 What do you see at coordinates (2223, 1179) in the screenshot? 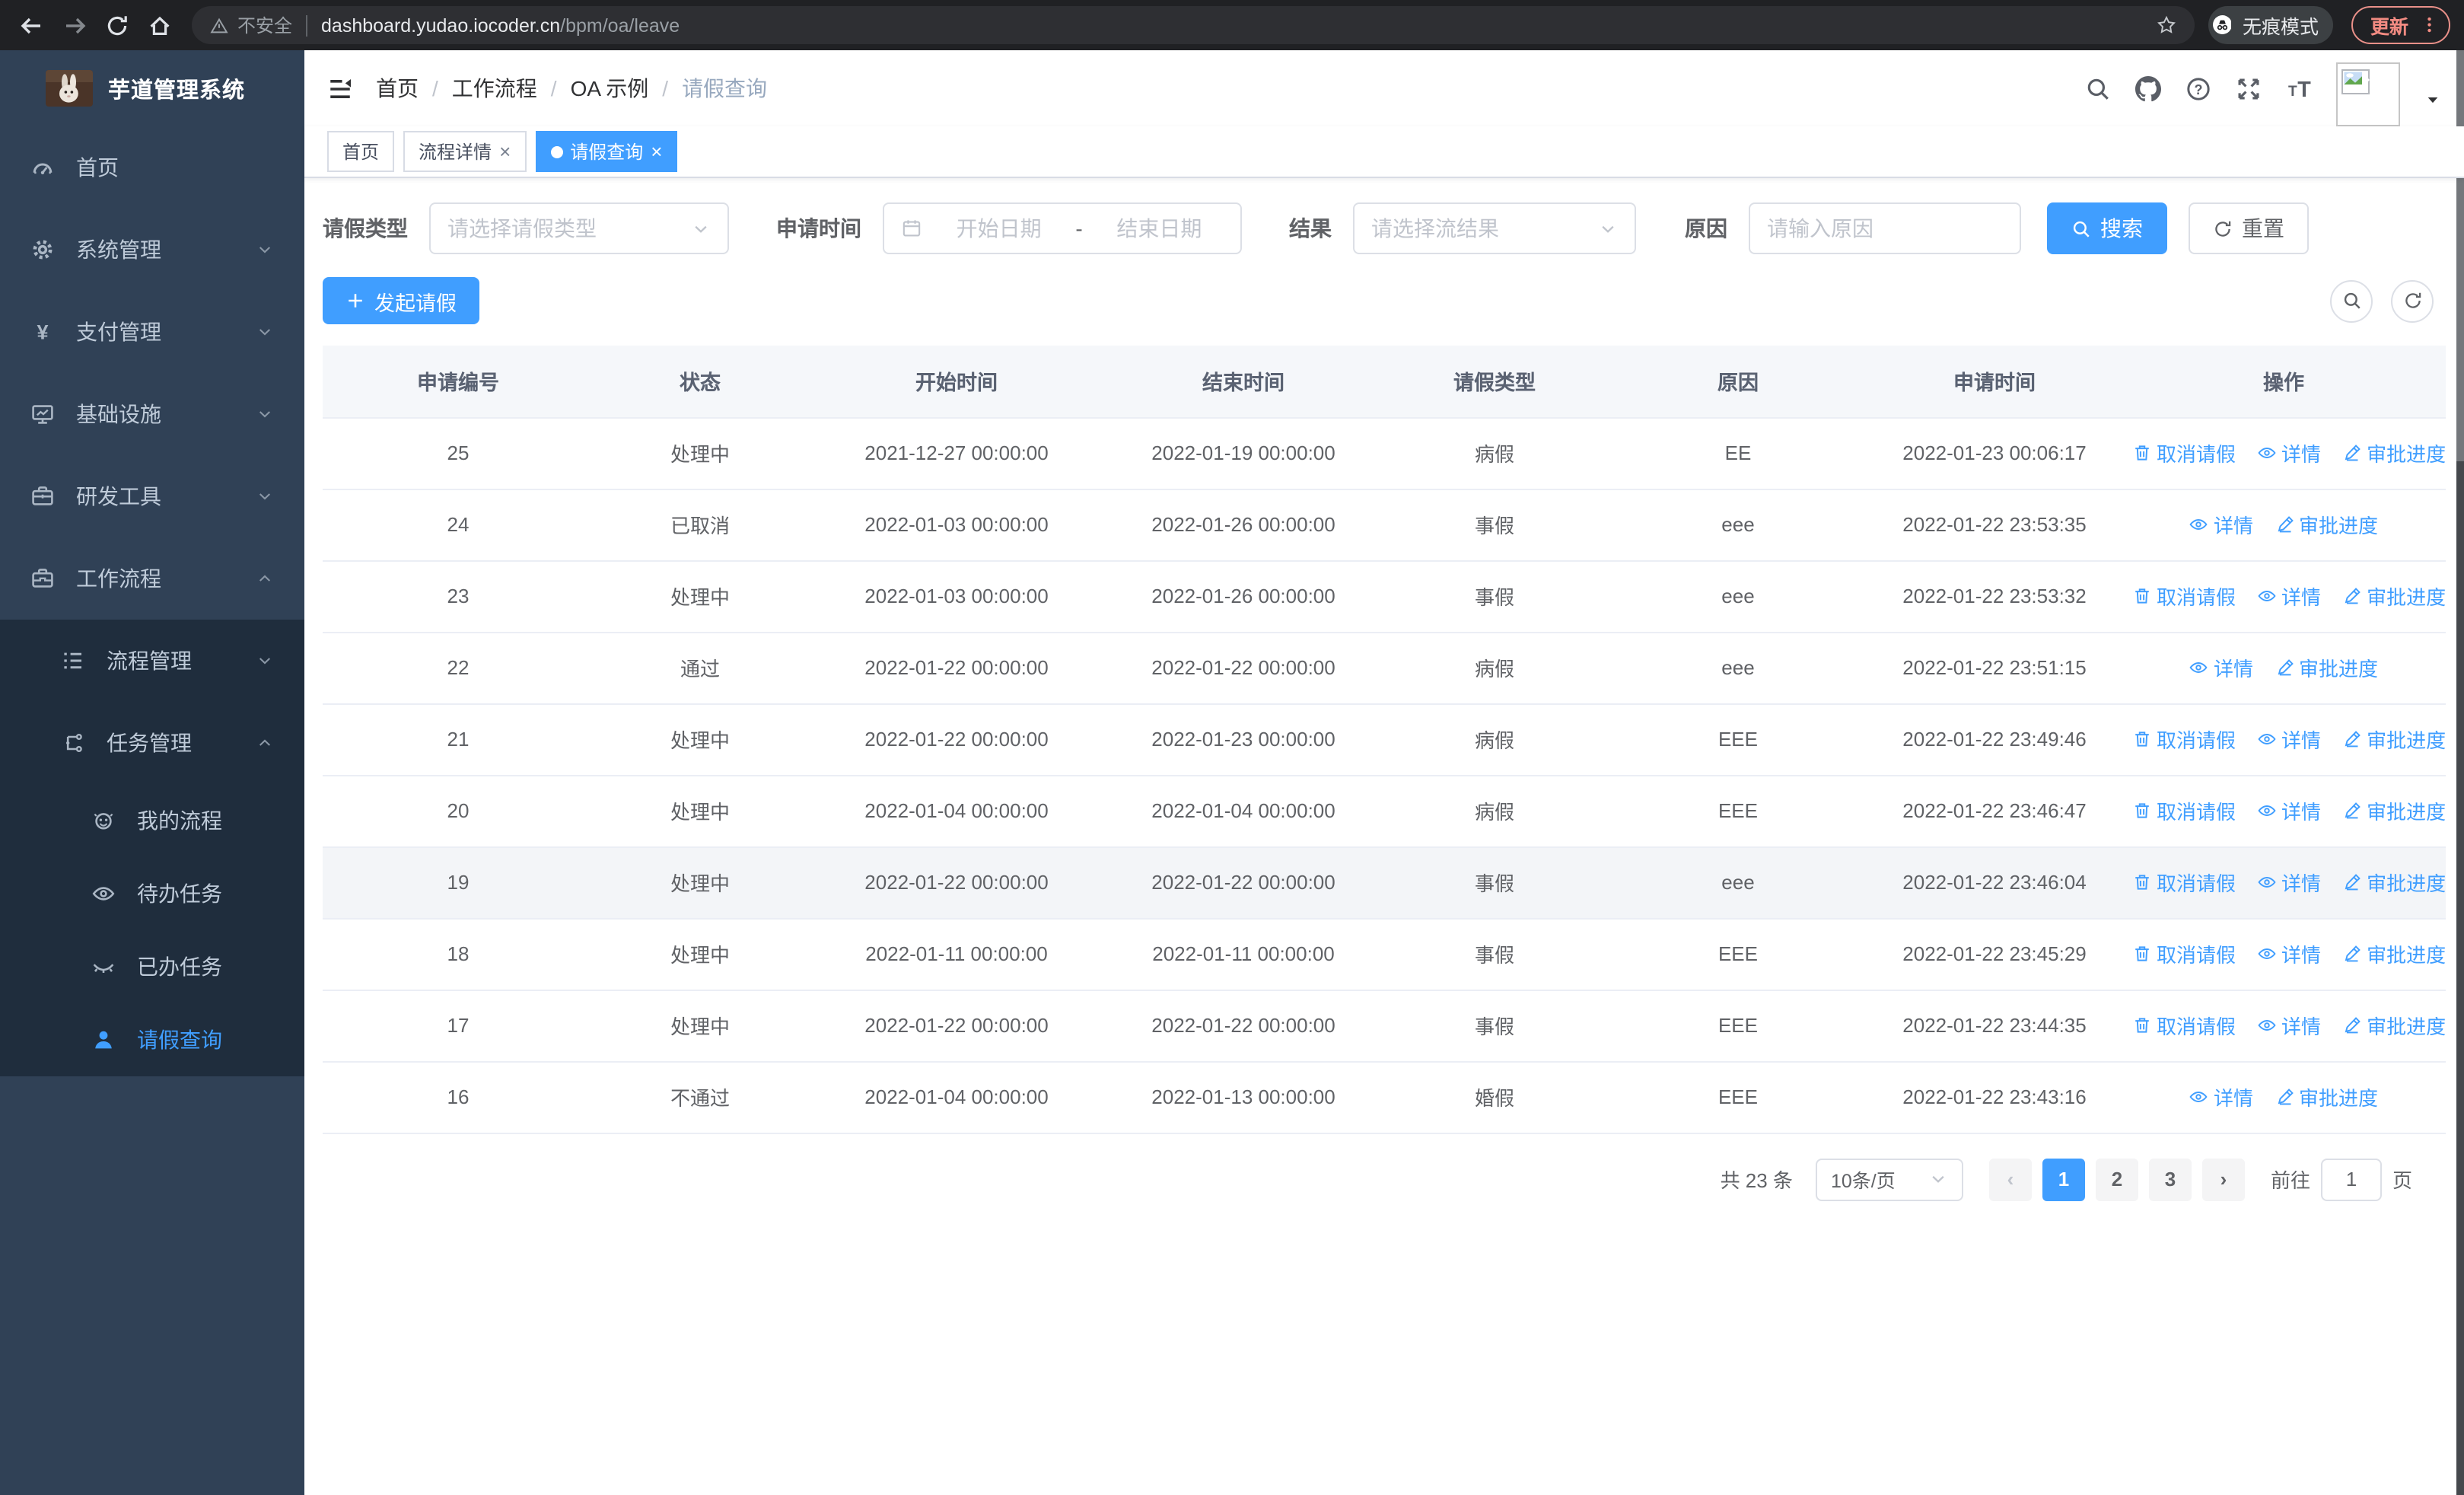
I see `next-page-button: ›` at bounding box center [2223, 1179].